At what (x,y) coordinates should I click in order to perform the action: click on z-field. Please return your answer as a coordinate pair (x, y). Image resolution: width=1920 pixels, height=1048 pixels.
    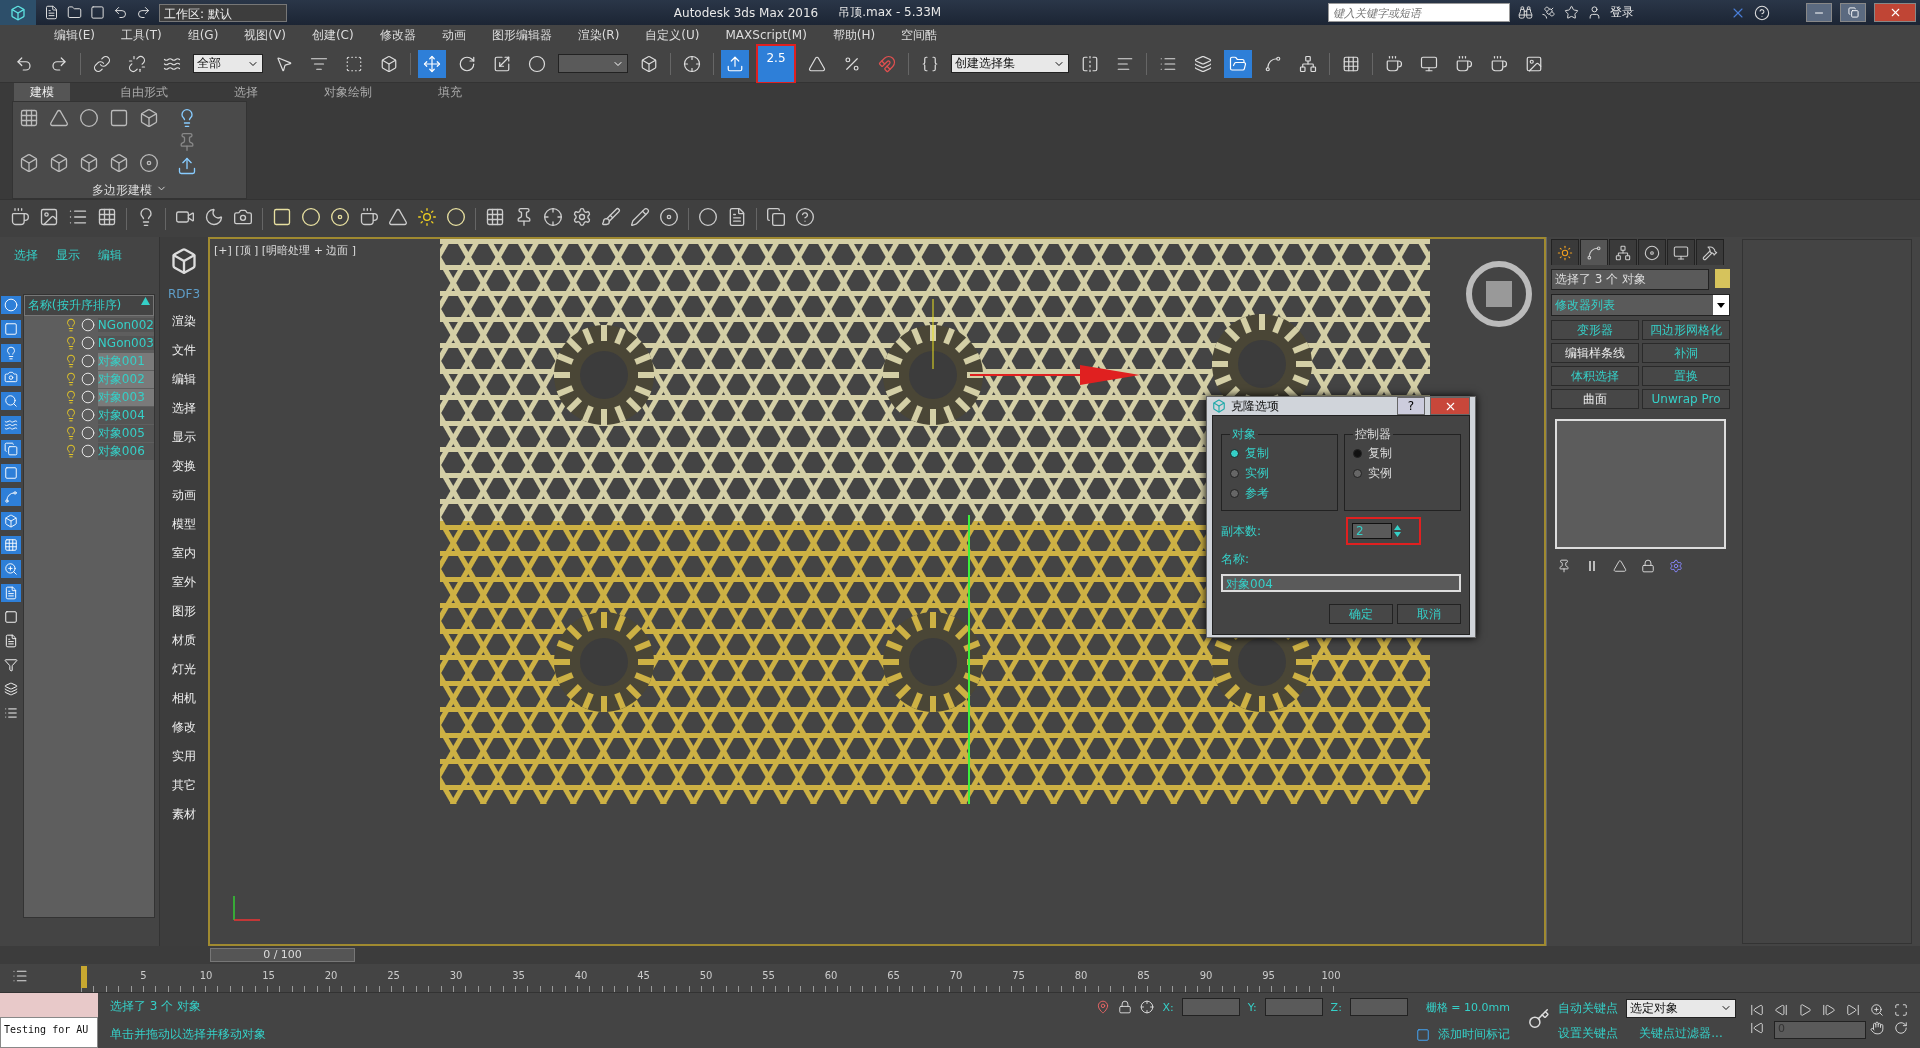
    Looking at the image, I should click on (1378, 1007).